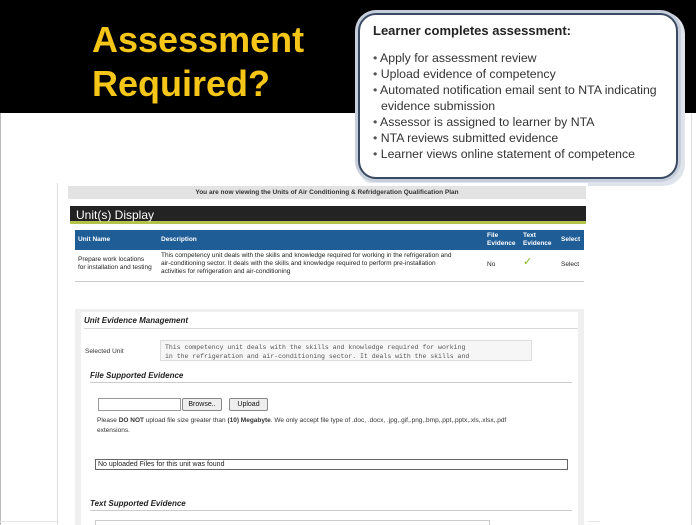  What do you see at coordinates (571, 239) in the screenshot?
I see `header-select: Select` at bounding box center [571, 239].